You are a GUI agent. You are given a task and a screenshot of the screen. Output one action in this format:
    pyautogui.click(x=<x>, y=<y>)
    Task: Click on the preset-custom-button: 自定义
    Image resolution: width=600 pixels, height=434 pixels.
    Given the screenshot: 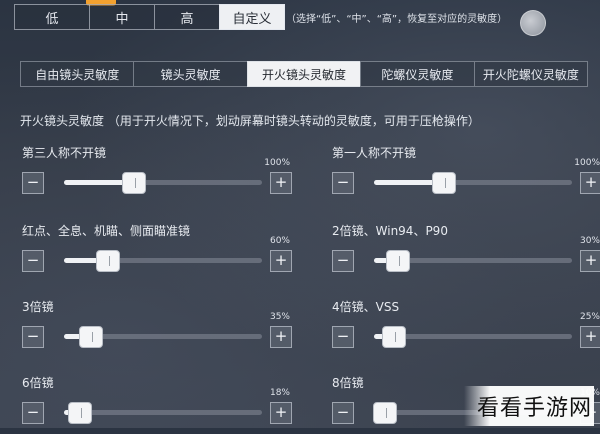 What is the action you would take?
    pyautogui.click(x=252, y=17)
    